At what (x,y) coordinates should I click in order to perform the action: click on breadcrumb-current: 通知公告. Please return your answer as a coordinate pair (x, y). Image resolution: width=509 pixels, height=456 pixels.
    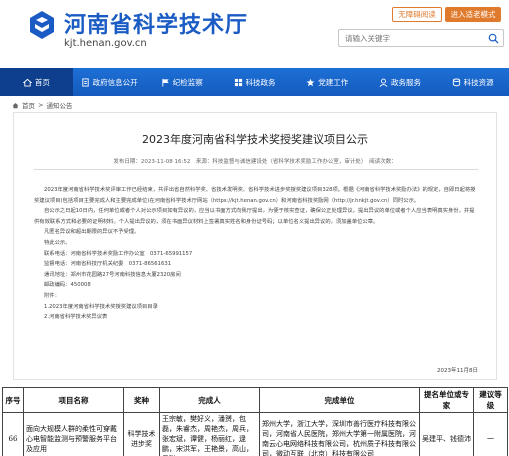
    Looking at the image, I should click on (59, 105).